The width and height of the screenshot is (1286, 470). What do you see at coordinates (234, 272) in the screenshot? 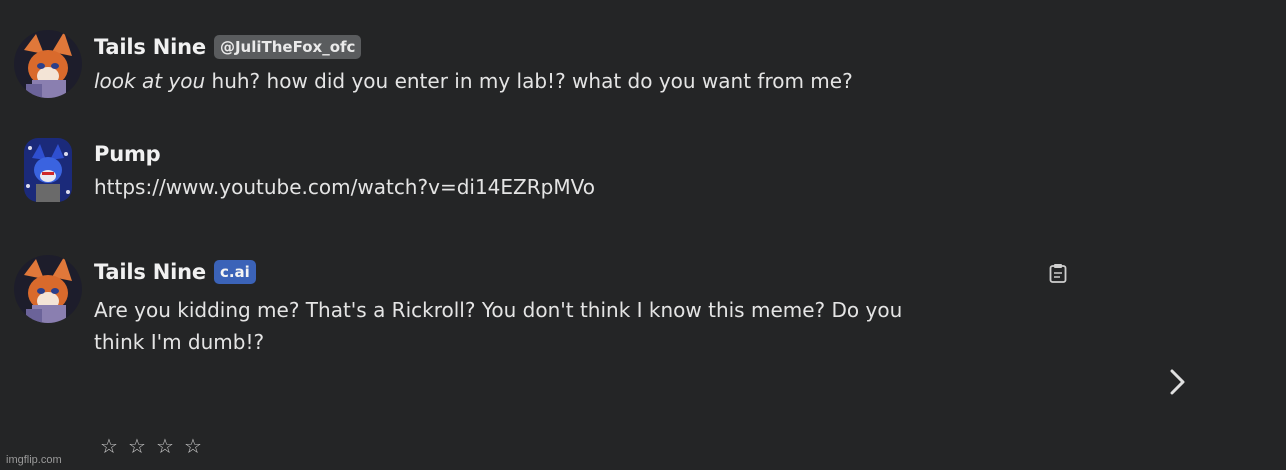
I see `cai-badge: c.ai` at bounding box center [234, 272].